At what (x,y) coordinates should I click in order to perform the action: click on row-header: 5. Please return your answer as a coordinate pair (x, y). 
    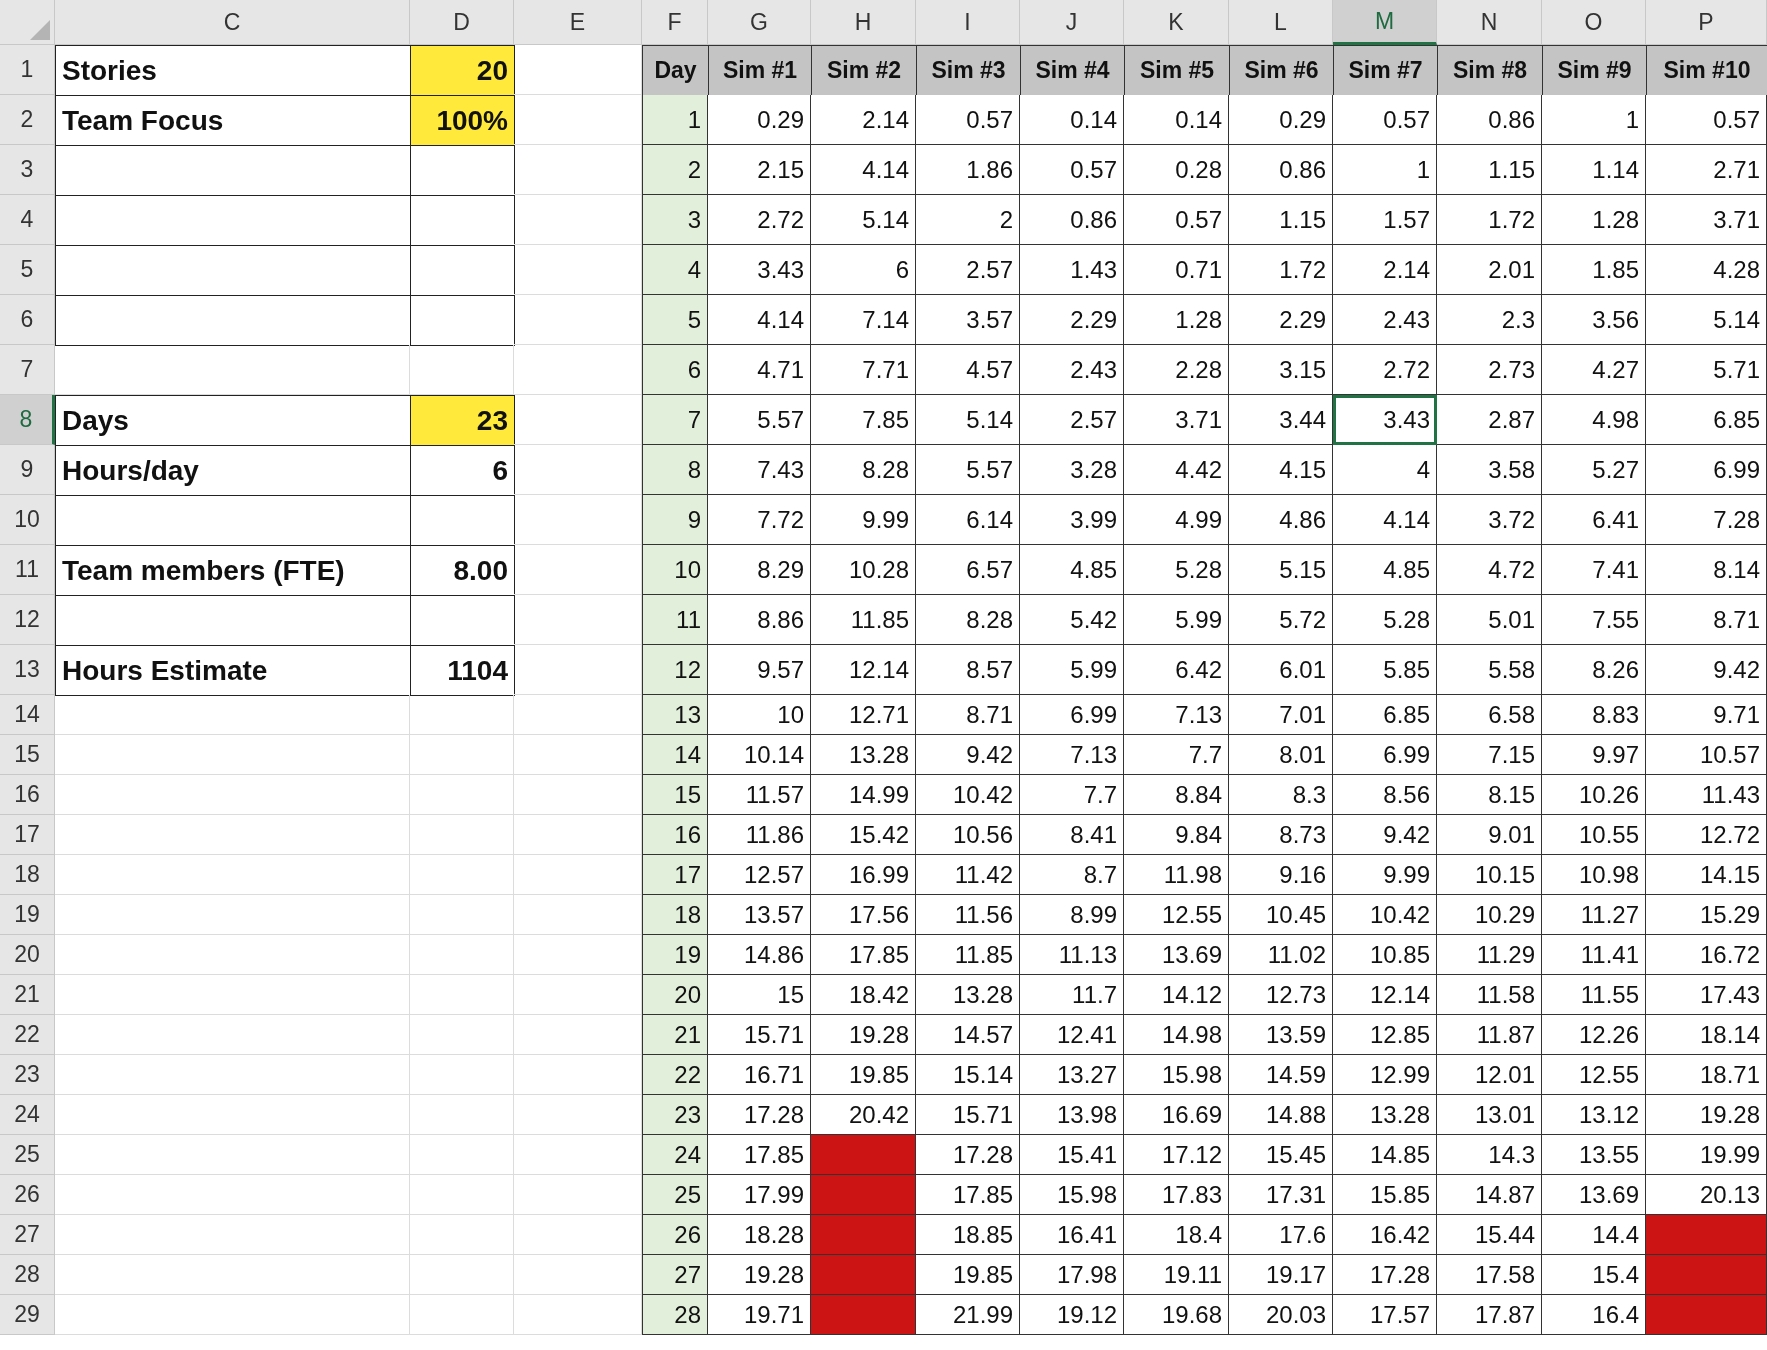
    Looking at the image, I should click on (27, 270).